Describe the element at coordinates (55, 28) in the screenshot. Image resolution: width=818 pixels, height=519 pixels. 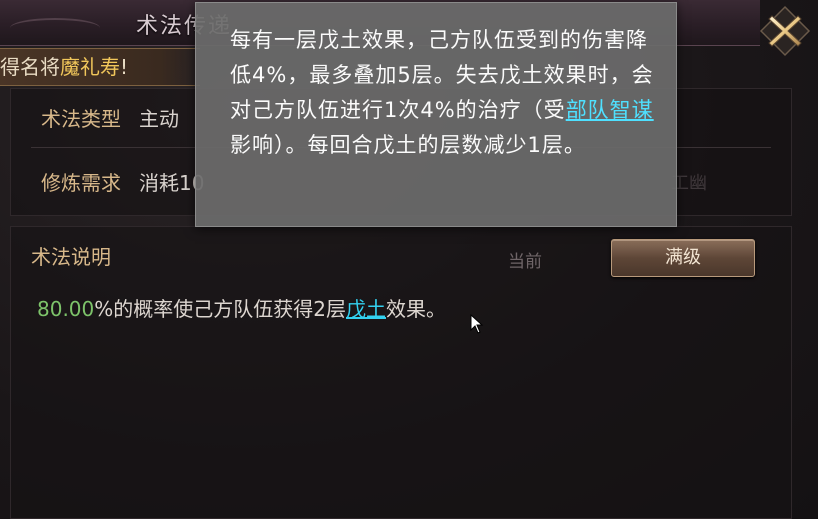
I see `ornament-swirl` at that location.